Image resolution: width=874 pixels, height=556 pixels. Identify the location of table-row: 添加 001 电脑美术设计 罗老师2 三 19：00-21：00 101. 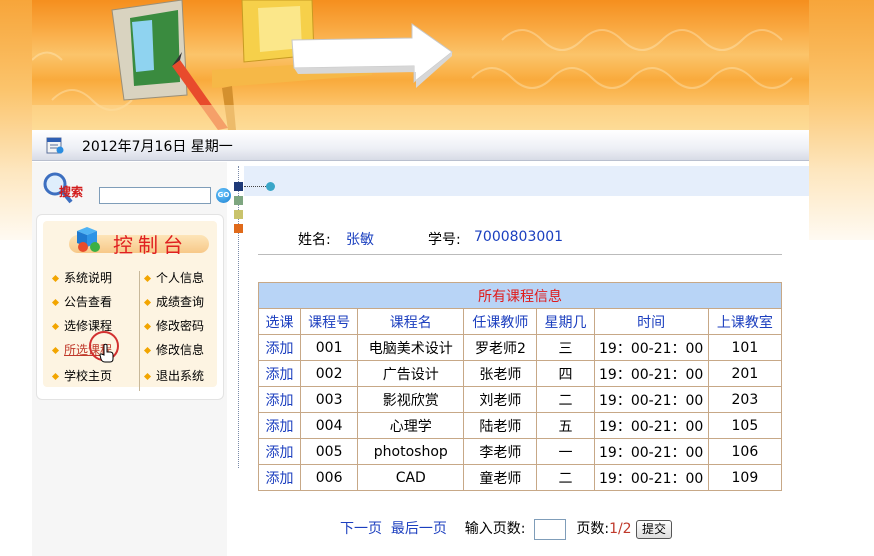
(520, 347).